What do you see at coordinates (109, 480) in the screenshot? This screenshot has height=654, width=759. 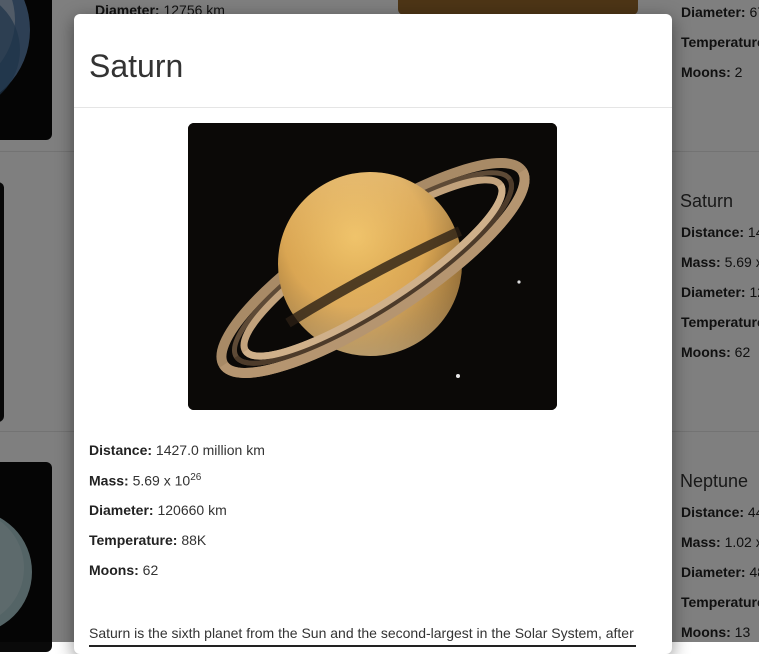 I see `fact-mass-label: Mass:` at bounding box center [109, 480].